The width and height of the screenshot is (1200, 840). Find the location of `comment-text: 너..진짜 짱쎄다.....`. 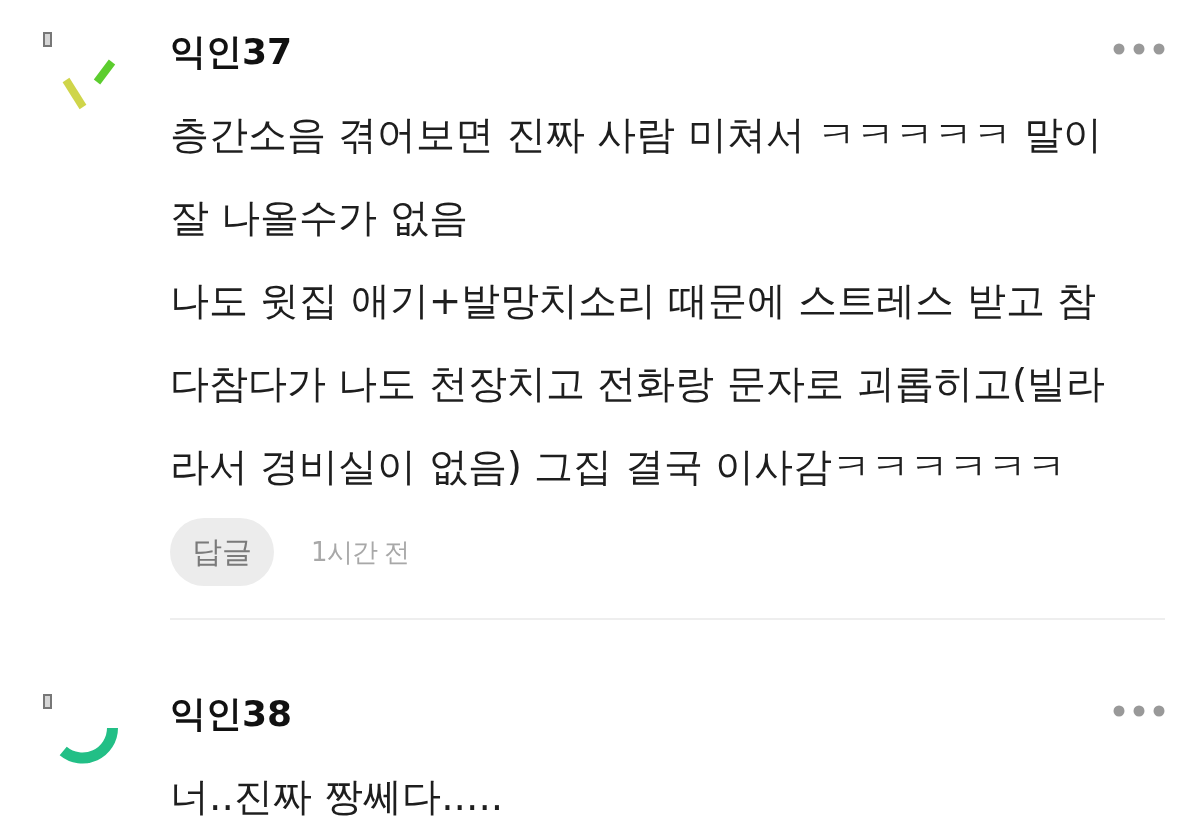

comment-text: 너..진짜 짱쎄다..... is located at coordinates (337, 797).